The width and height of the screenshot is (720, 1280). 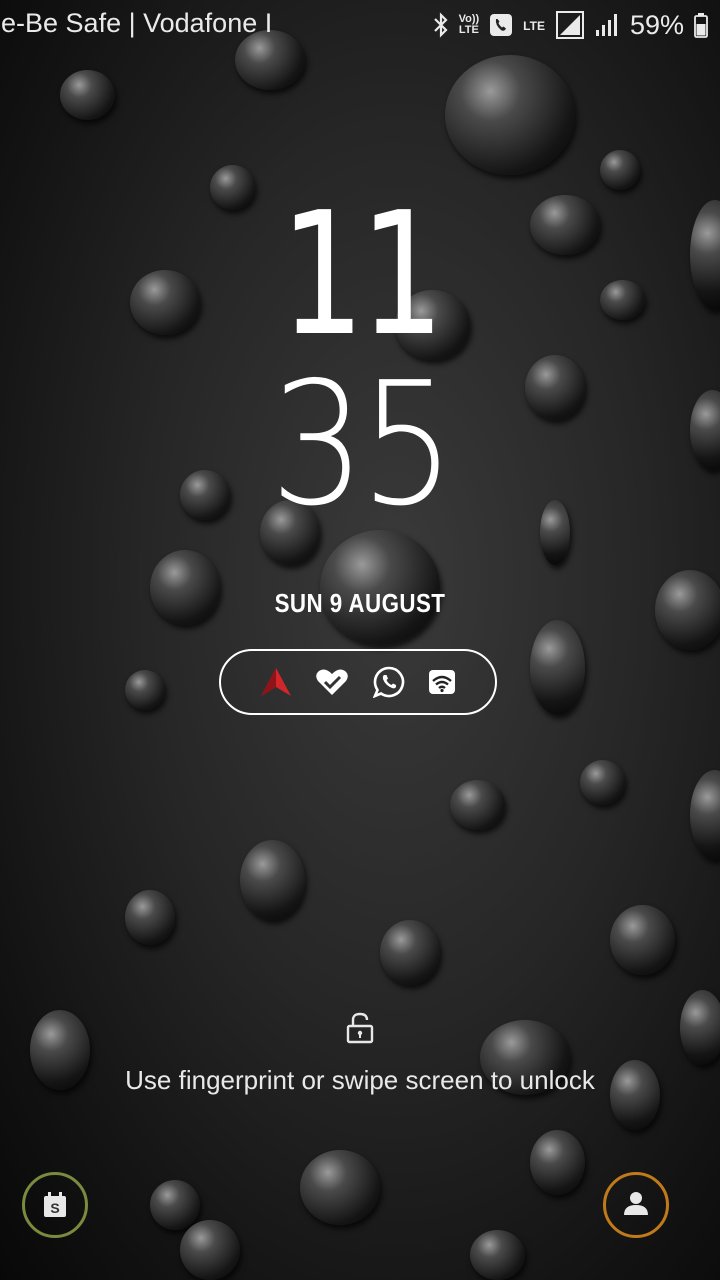 What do you see at coordinates (360, 603) in the screenshot?
I see `date-label: SUN 9 AUGUST` at bounding box center [360, 603].